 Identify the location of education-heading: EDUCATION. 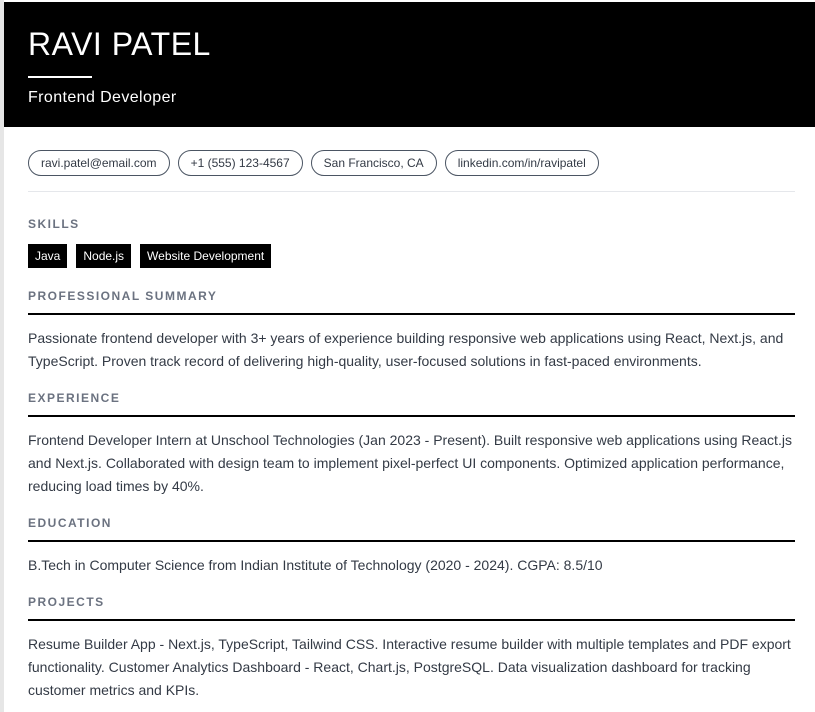
(411, 529).